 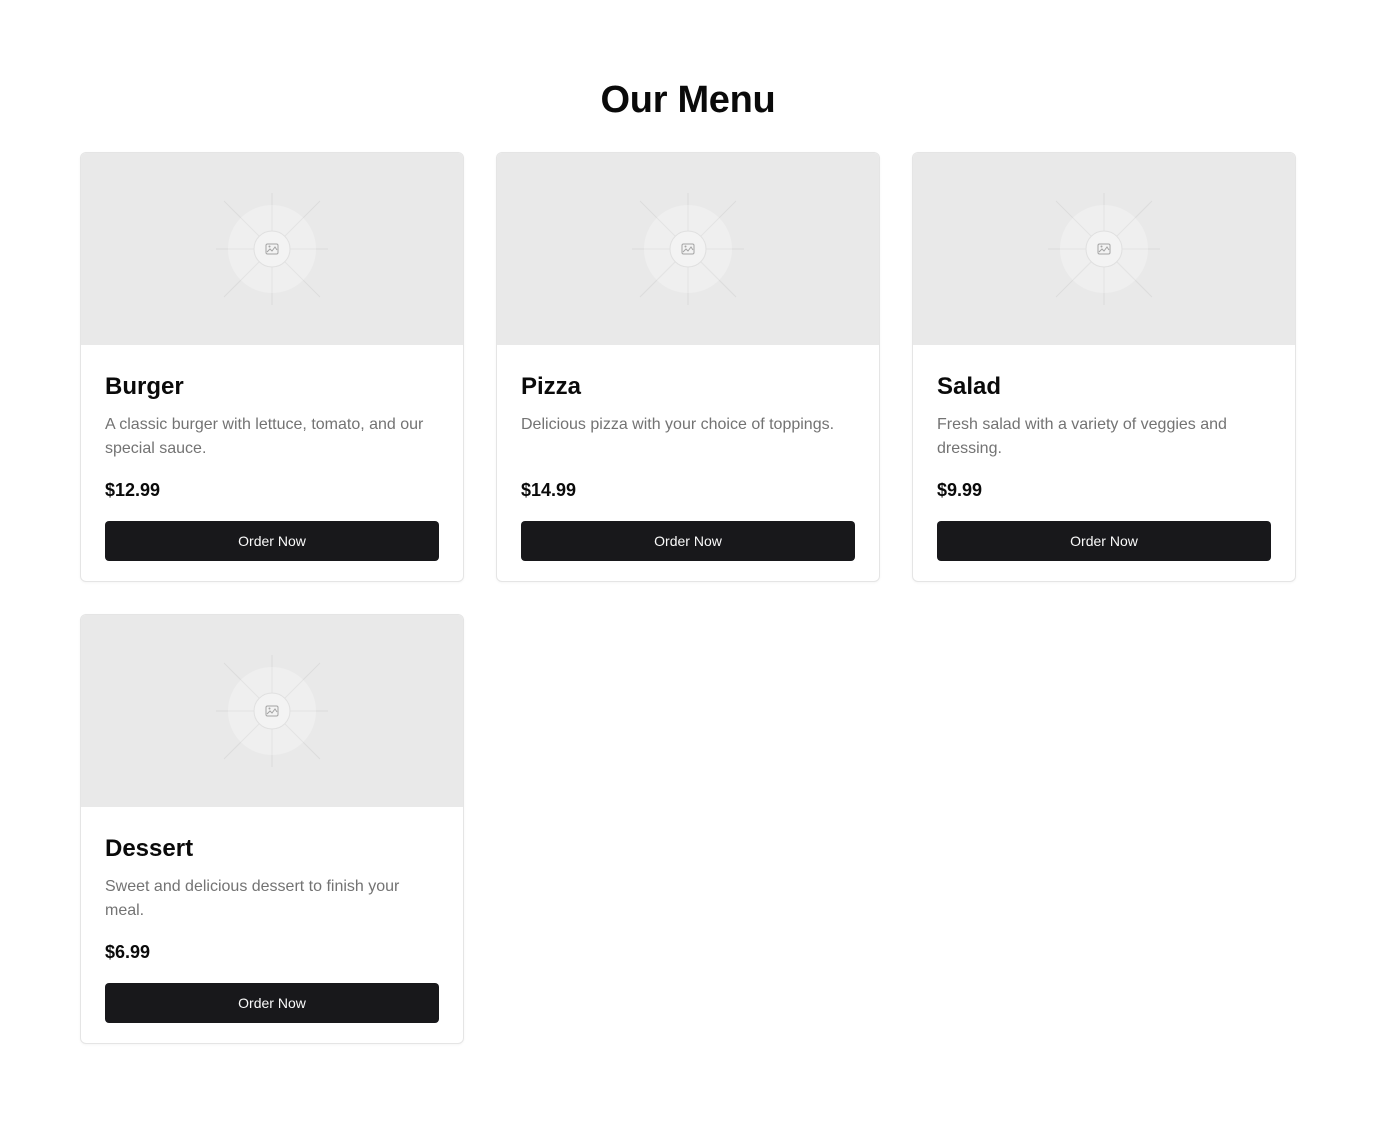 I want to click on menu-item-name: Salad, so click(x=969, y=386).